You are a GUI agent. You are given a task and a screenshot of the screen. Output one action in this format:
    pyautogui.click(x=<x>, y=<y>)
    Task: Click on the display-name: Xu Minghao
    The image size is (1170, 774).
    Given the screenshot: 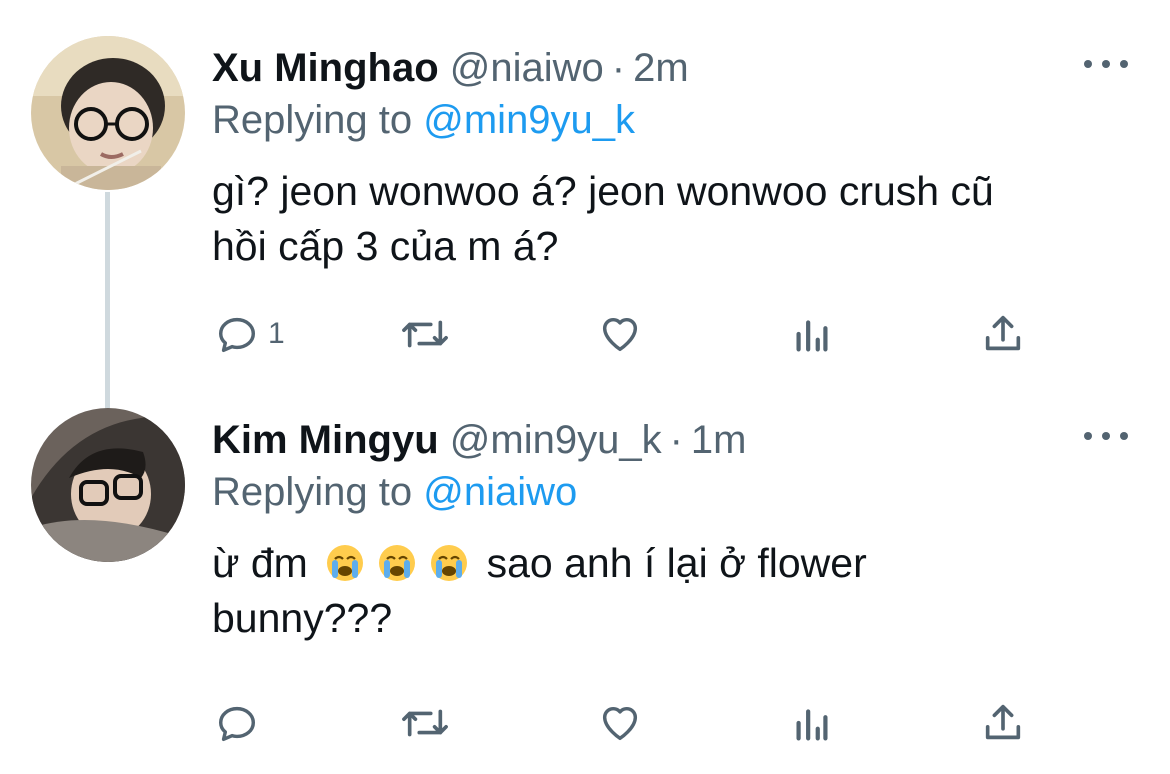 What is the action you would take?
    pyautogui.click(x=325, y=68)
    